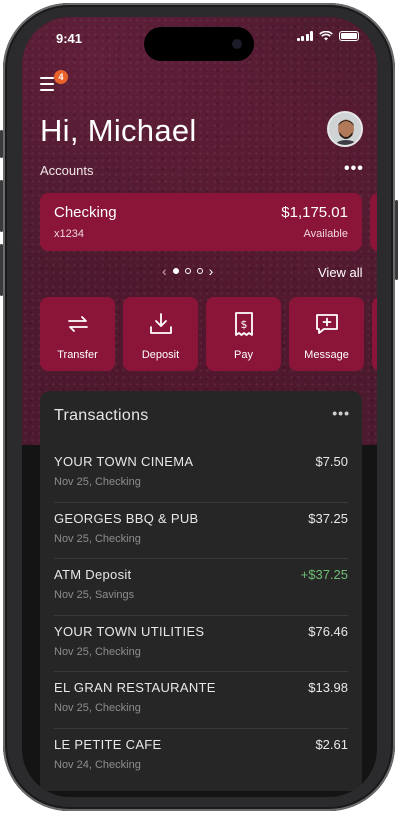  What do you see at coordinates (326, 324) in the screenshot?
I see `message-icon` at bounding box center [326, 324].